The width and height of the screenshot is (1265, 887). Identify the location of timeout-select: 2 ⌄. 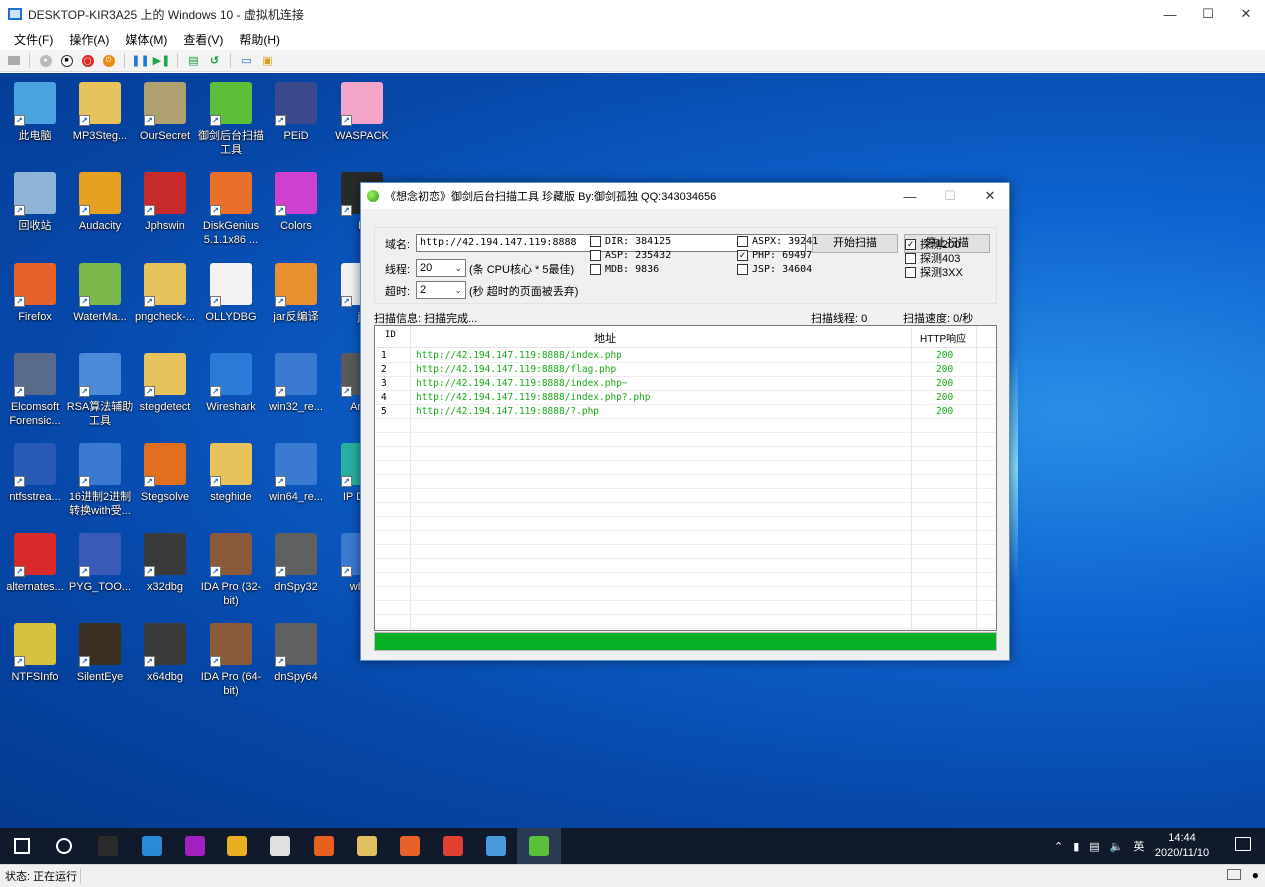
(441, 290).